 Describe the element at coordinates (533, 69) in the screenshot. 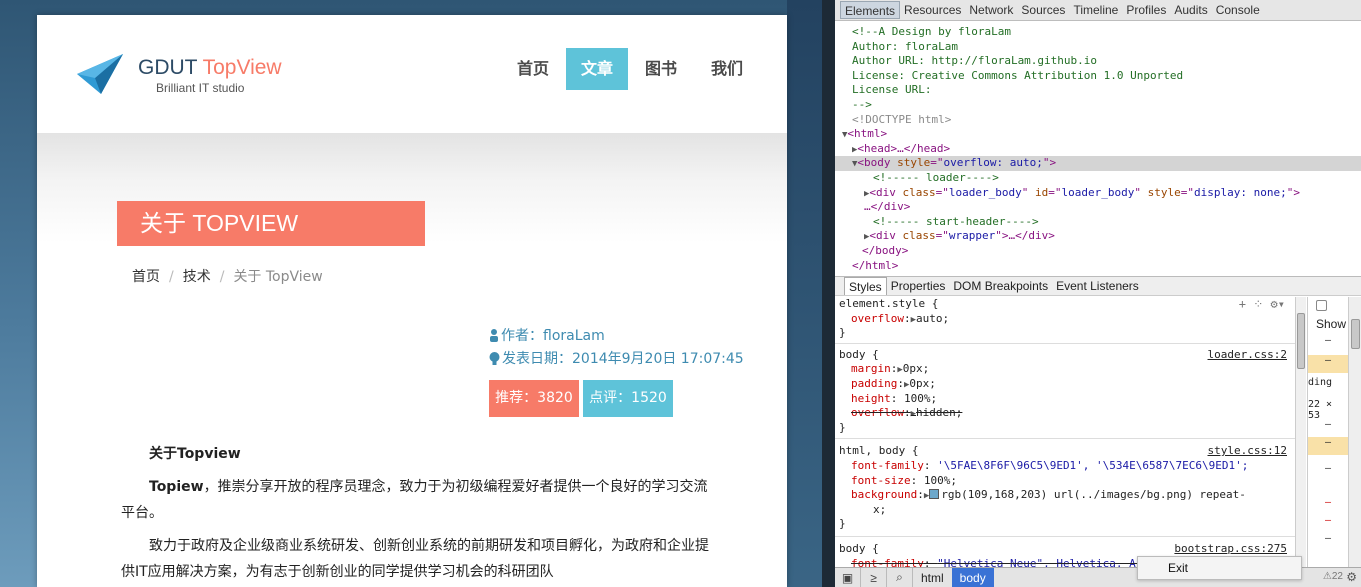

I see `nav-home: 首页` at that location.